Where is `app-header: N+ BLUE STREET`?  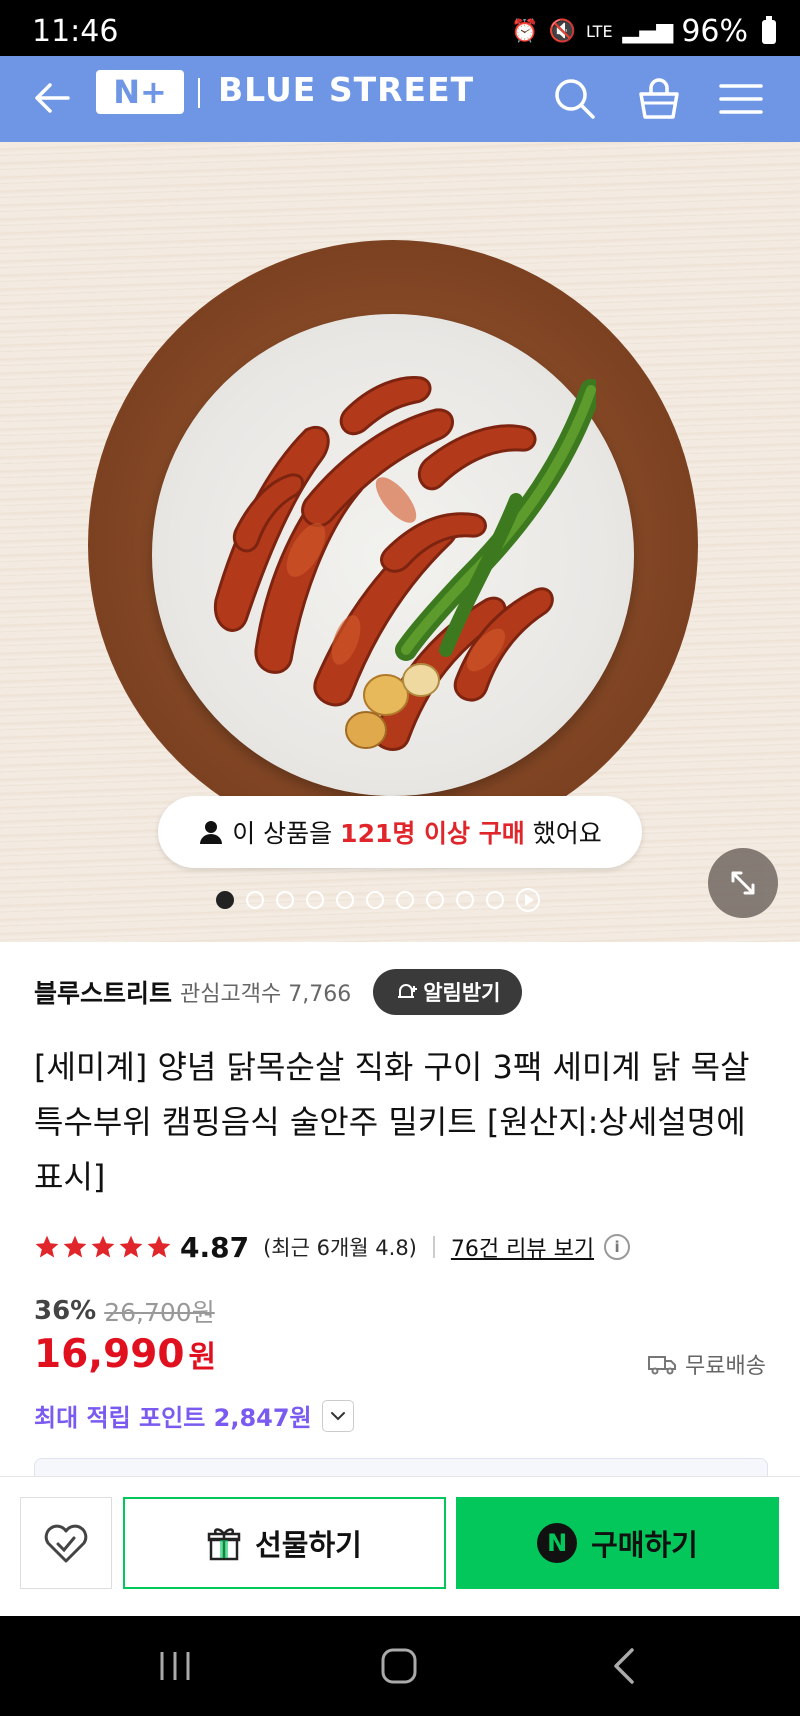
app-header: N+ BLUE STREET is located at coordinates (400, 99).